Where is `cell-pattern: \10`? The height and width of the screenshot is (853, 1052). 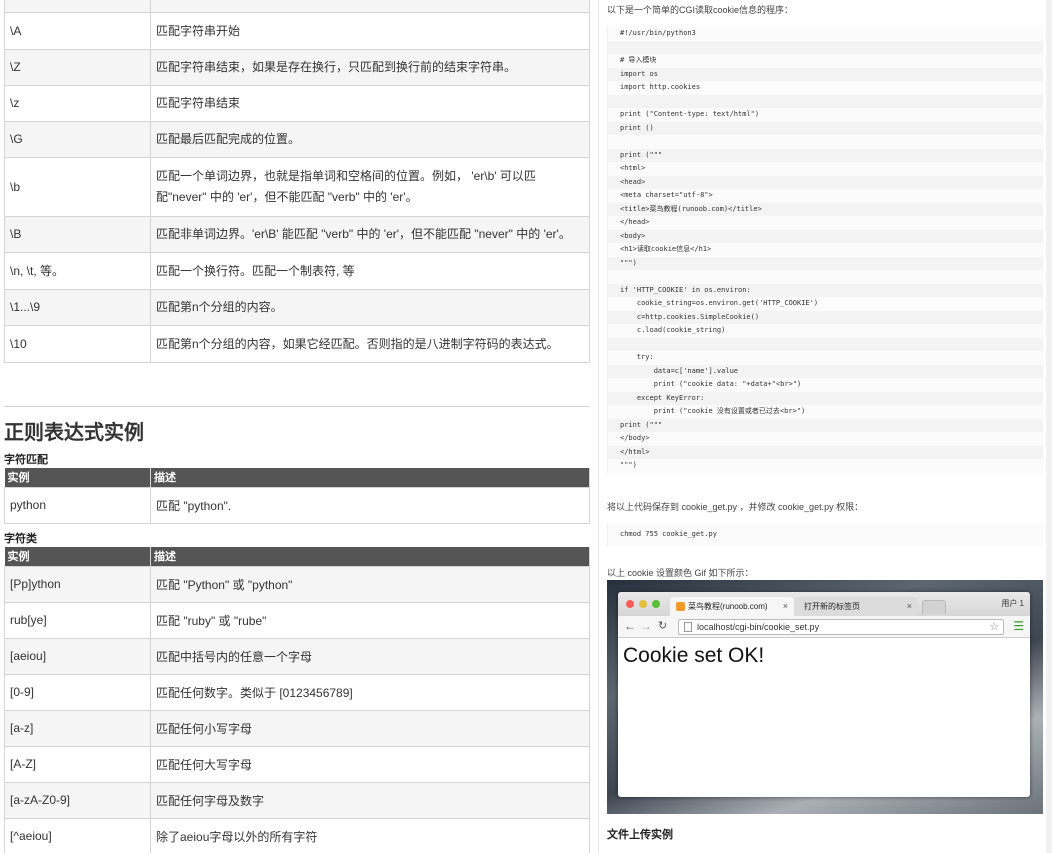
cell-pattern: \10 is located at coordinates (77, 344).